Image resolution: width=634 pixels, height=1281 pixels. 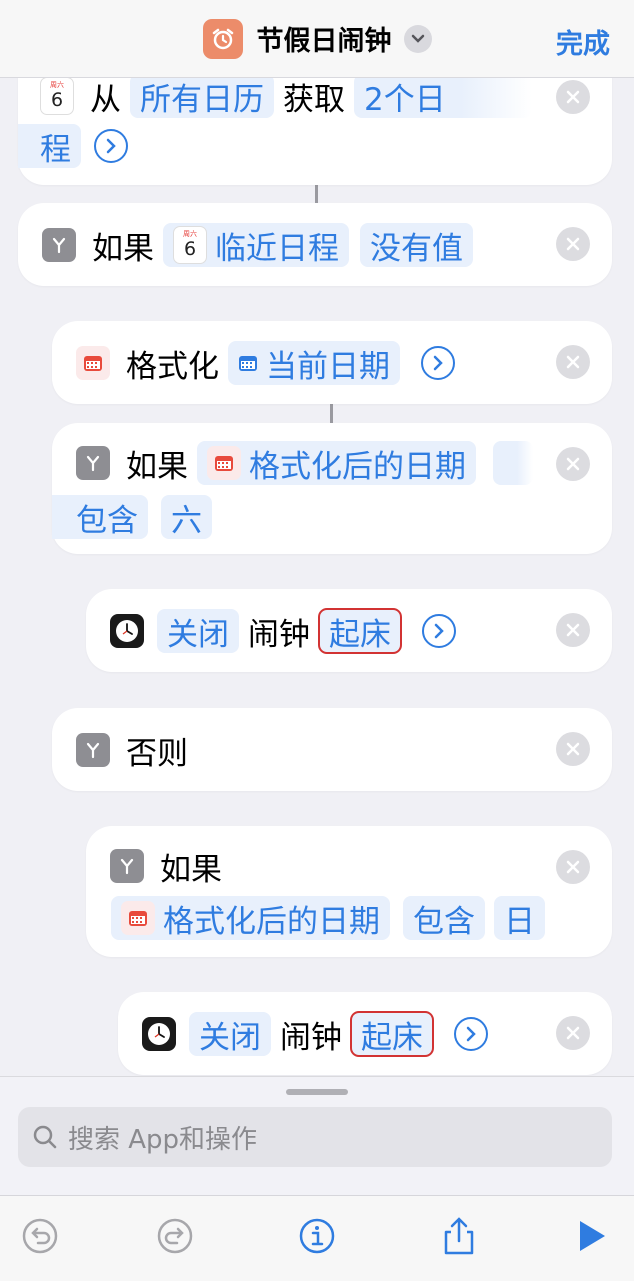 I want to click on action-card-otherwise: 否则, so click(x=332, y=749).